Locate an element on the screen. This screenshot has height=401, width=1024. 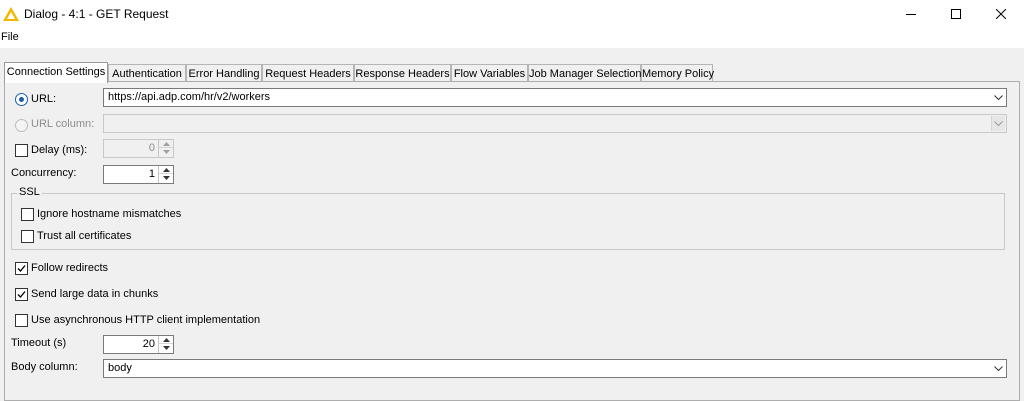
url-combo: https://api.adp.com/hr/v2/workers is located at coordinates (555, 97).